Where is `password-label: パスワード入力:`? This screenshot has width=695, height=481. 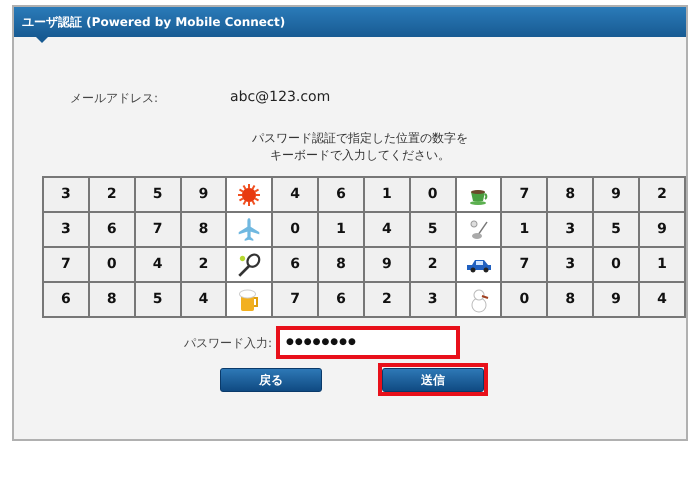
password-label: パスワード入力: is located at coordinates (228, 343).